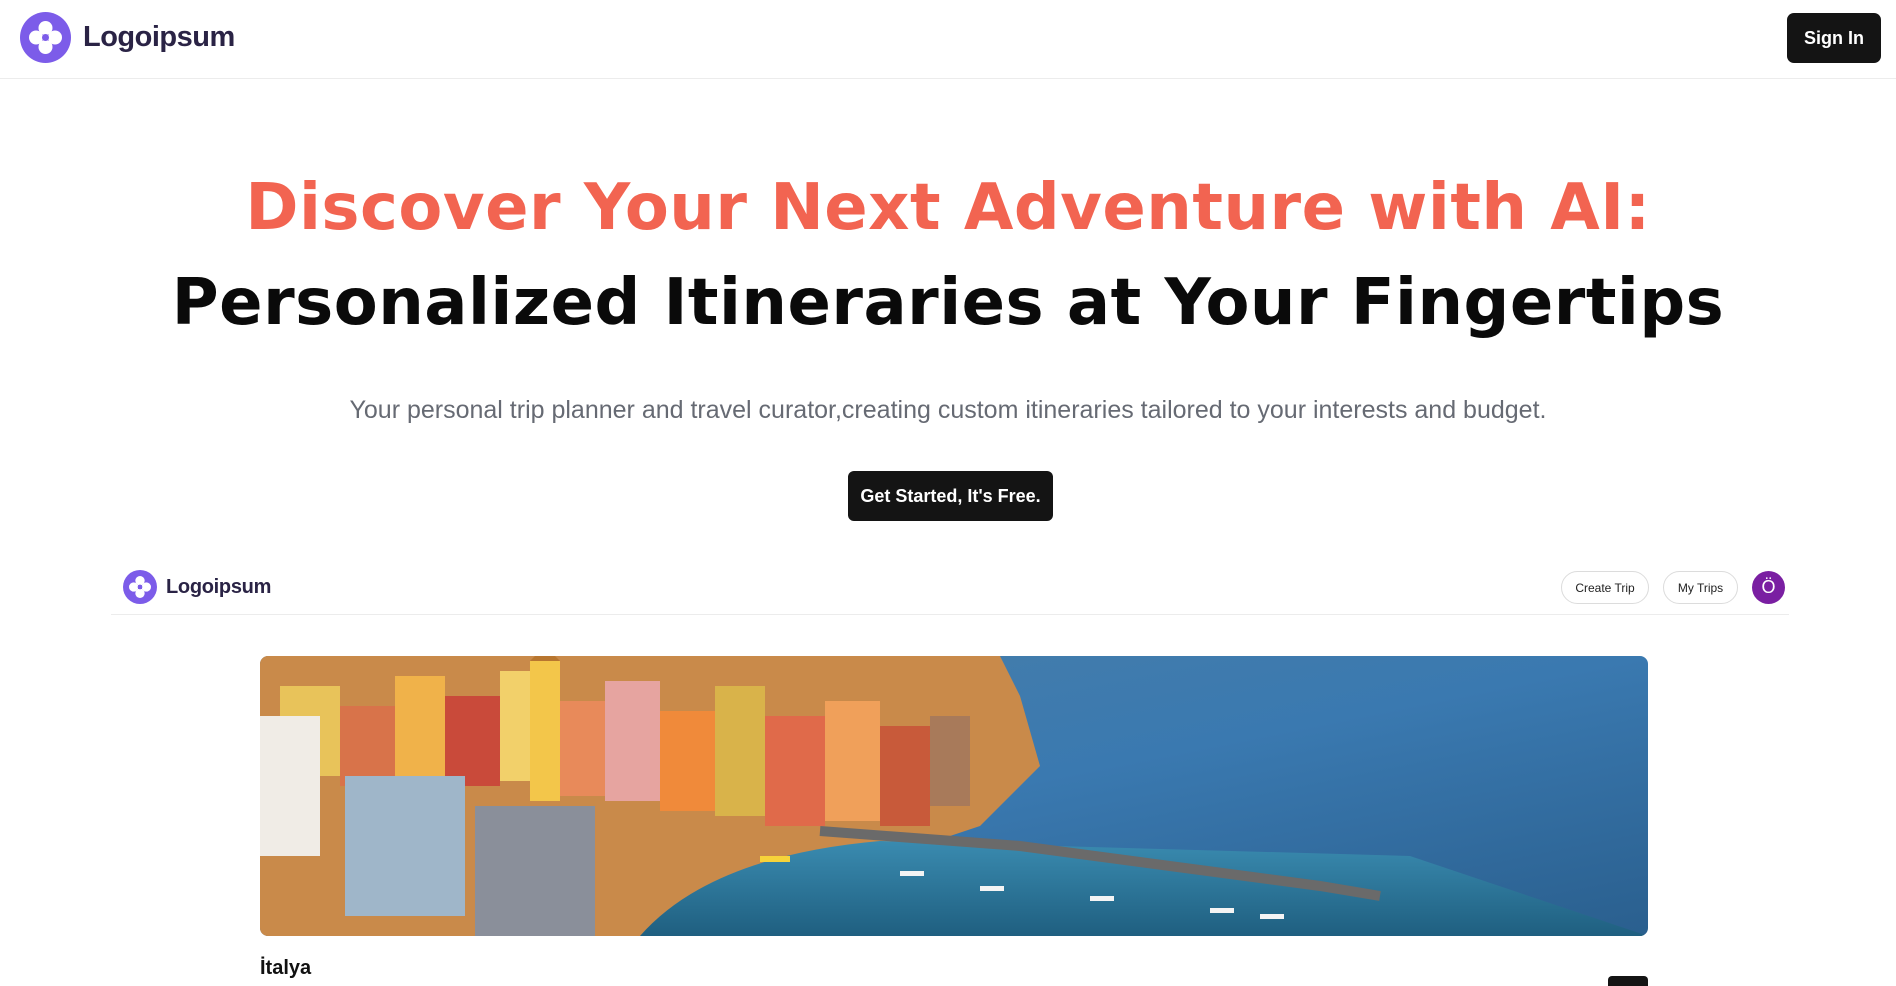  What do you see at coordinates (1834, 38) in the screenshot?
I see `sign-in-button: Sign In` at bounding box center [1834, 38].